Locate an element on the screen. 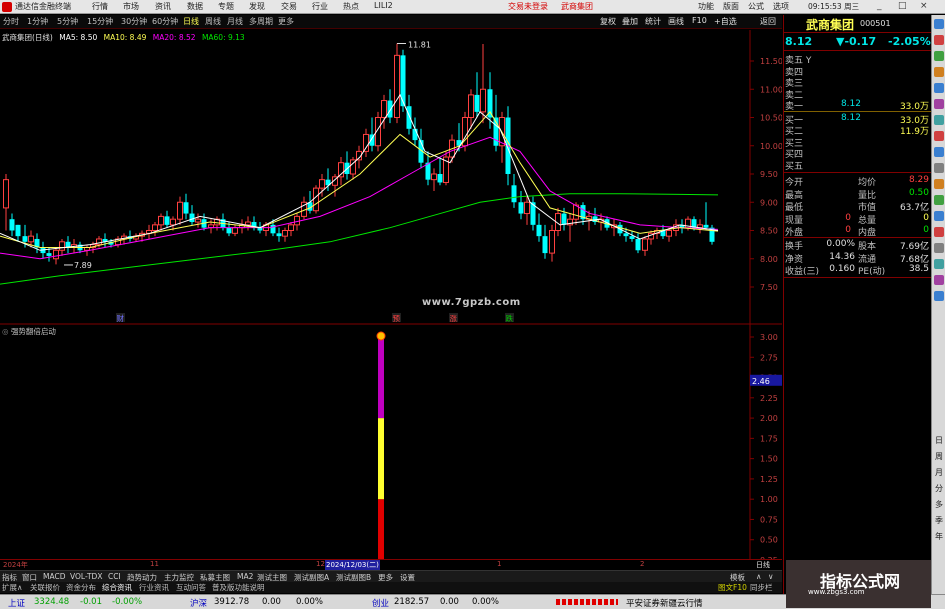 The height and width of the screenshot is (609, 945). sidebar-period-item: 多 is located at coordinates (939, 504).